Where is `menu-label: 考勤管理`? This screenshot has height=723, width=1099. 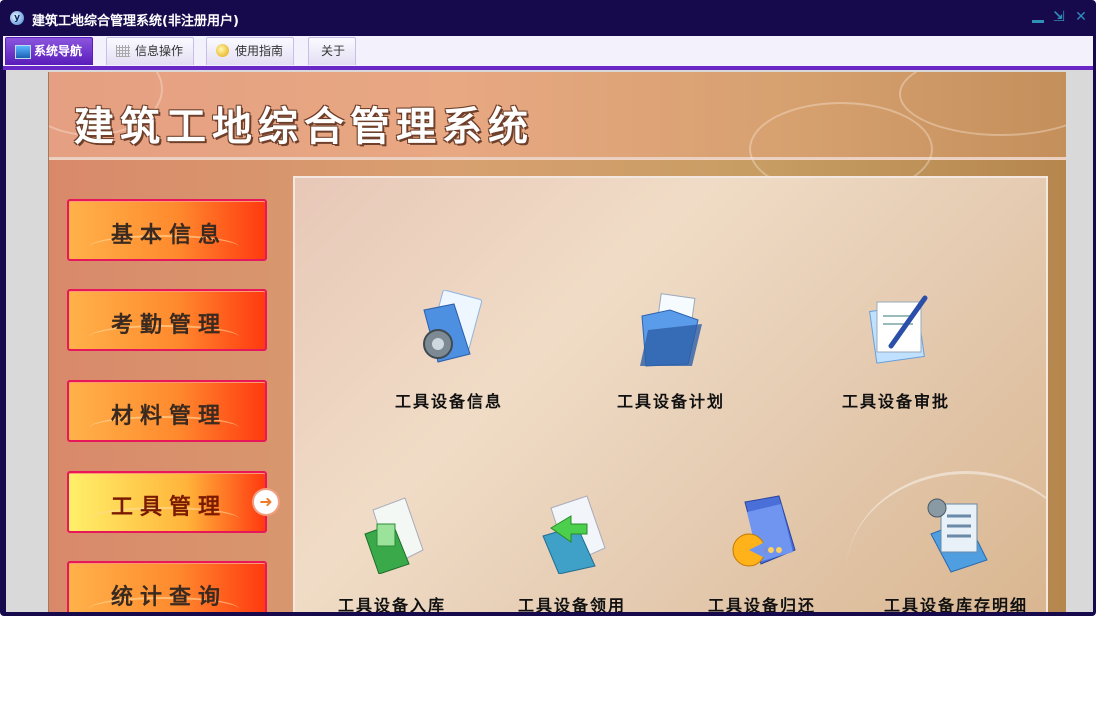
menu-label: 考勤管理 is located at coordinates (168, 325).